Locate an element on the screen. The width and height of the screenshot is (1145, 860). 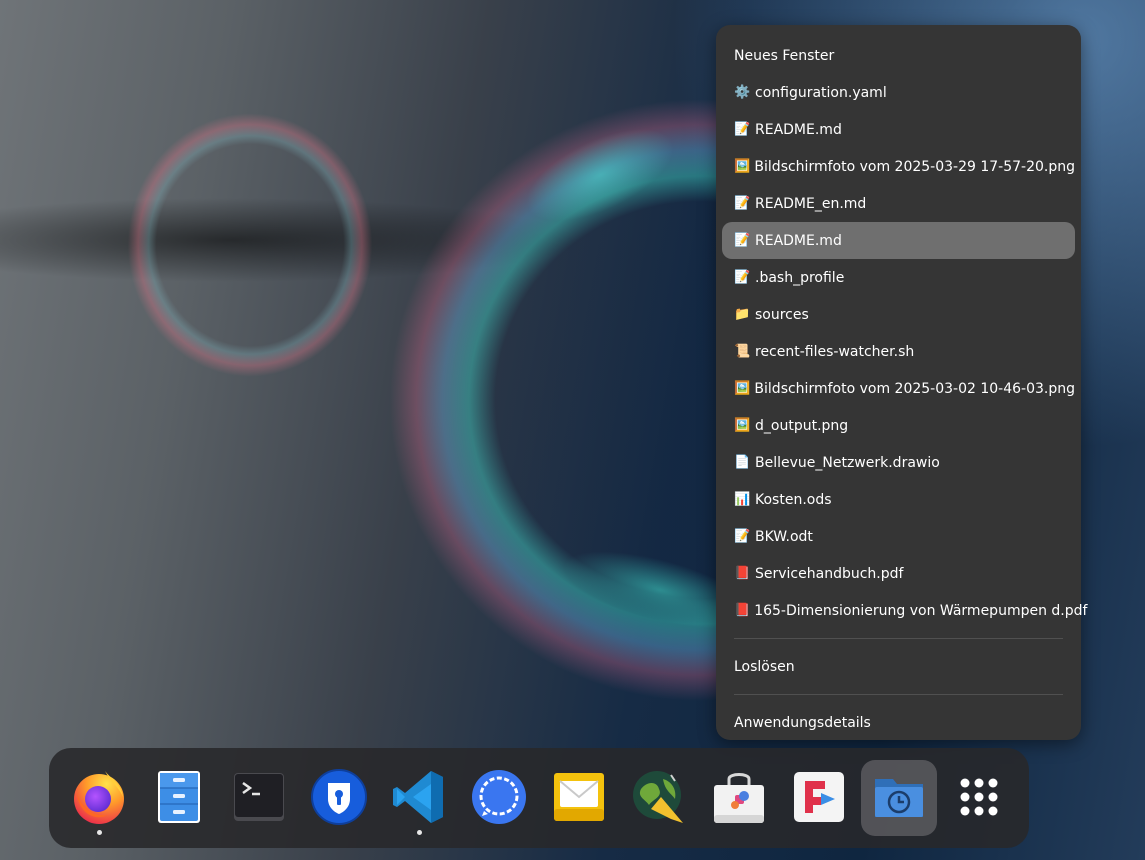
recent-file-item: 📄 Bellevue_Netzwerk.drawio is located at coordinates (898, 462).